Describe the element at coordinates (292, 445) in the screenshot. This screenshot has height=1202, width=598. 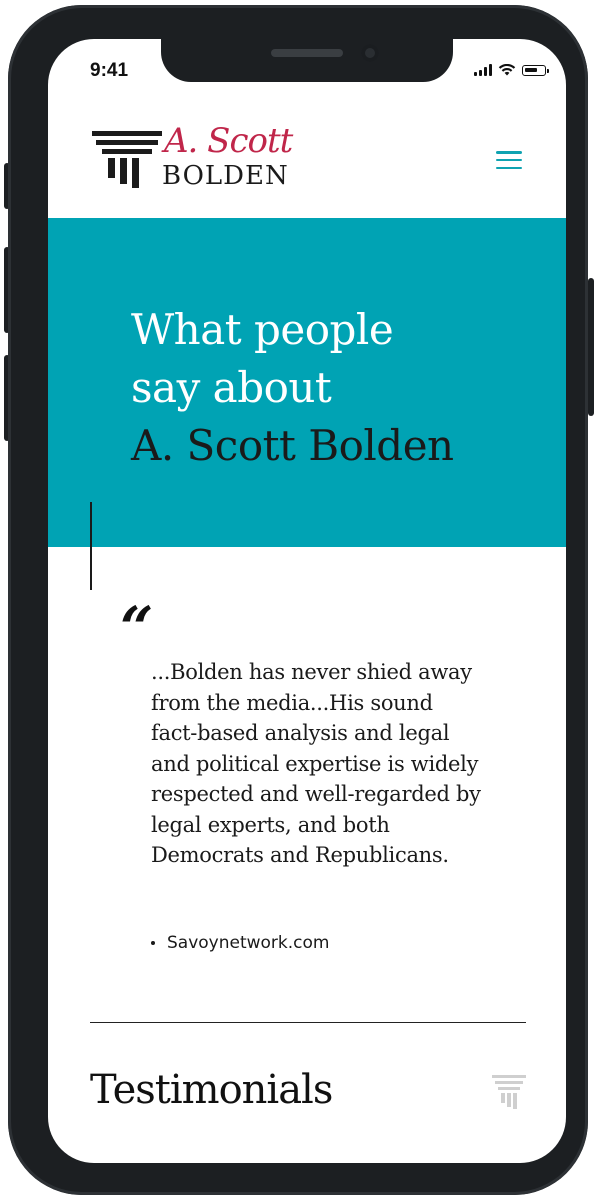
I see `hero-title-line3: A. Scott Bolden` at that location.